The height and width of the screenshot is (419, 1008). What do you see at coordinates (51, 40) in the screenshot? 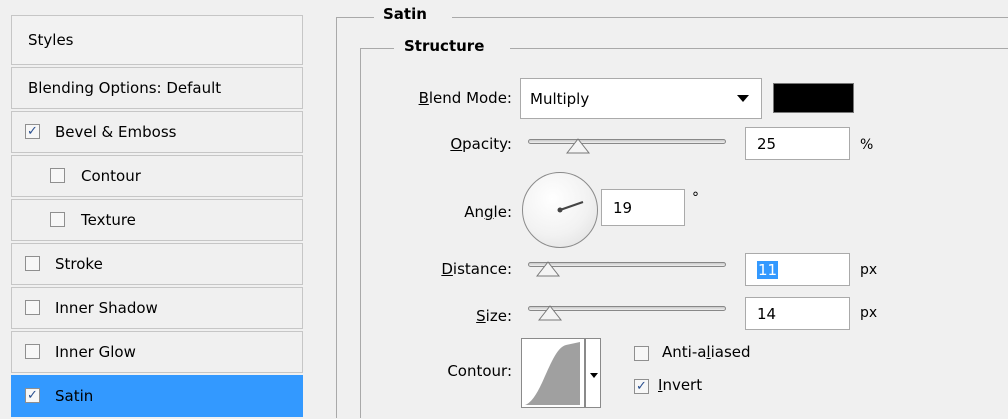
I see `styles-header-label: Styles` at bounding box center [51, 40].